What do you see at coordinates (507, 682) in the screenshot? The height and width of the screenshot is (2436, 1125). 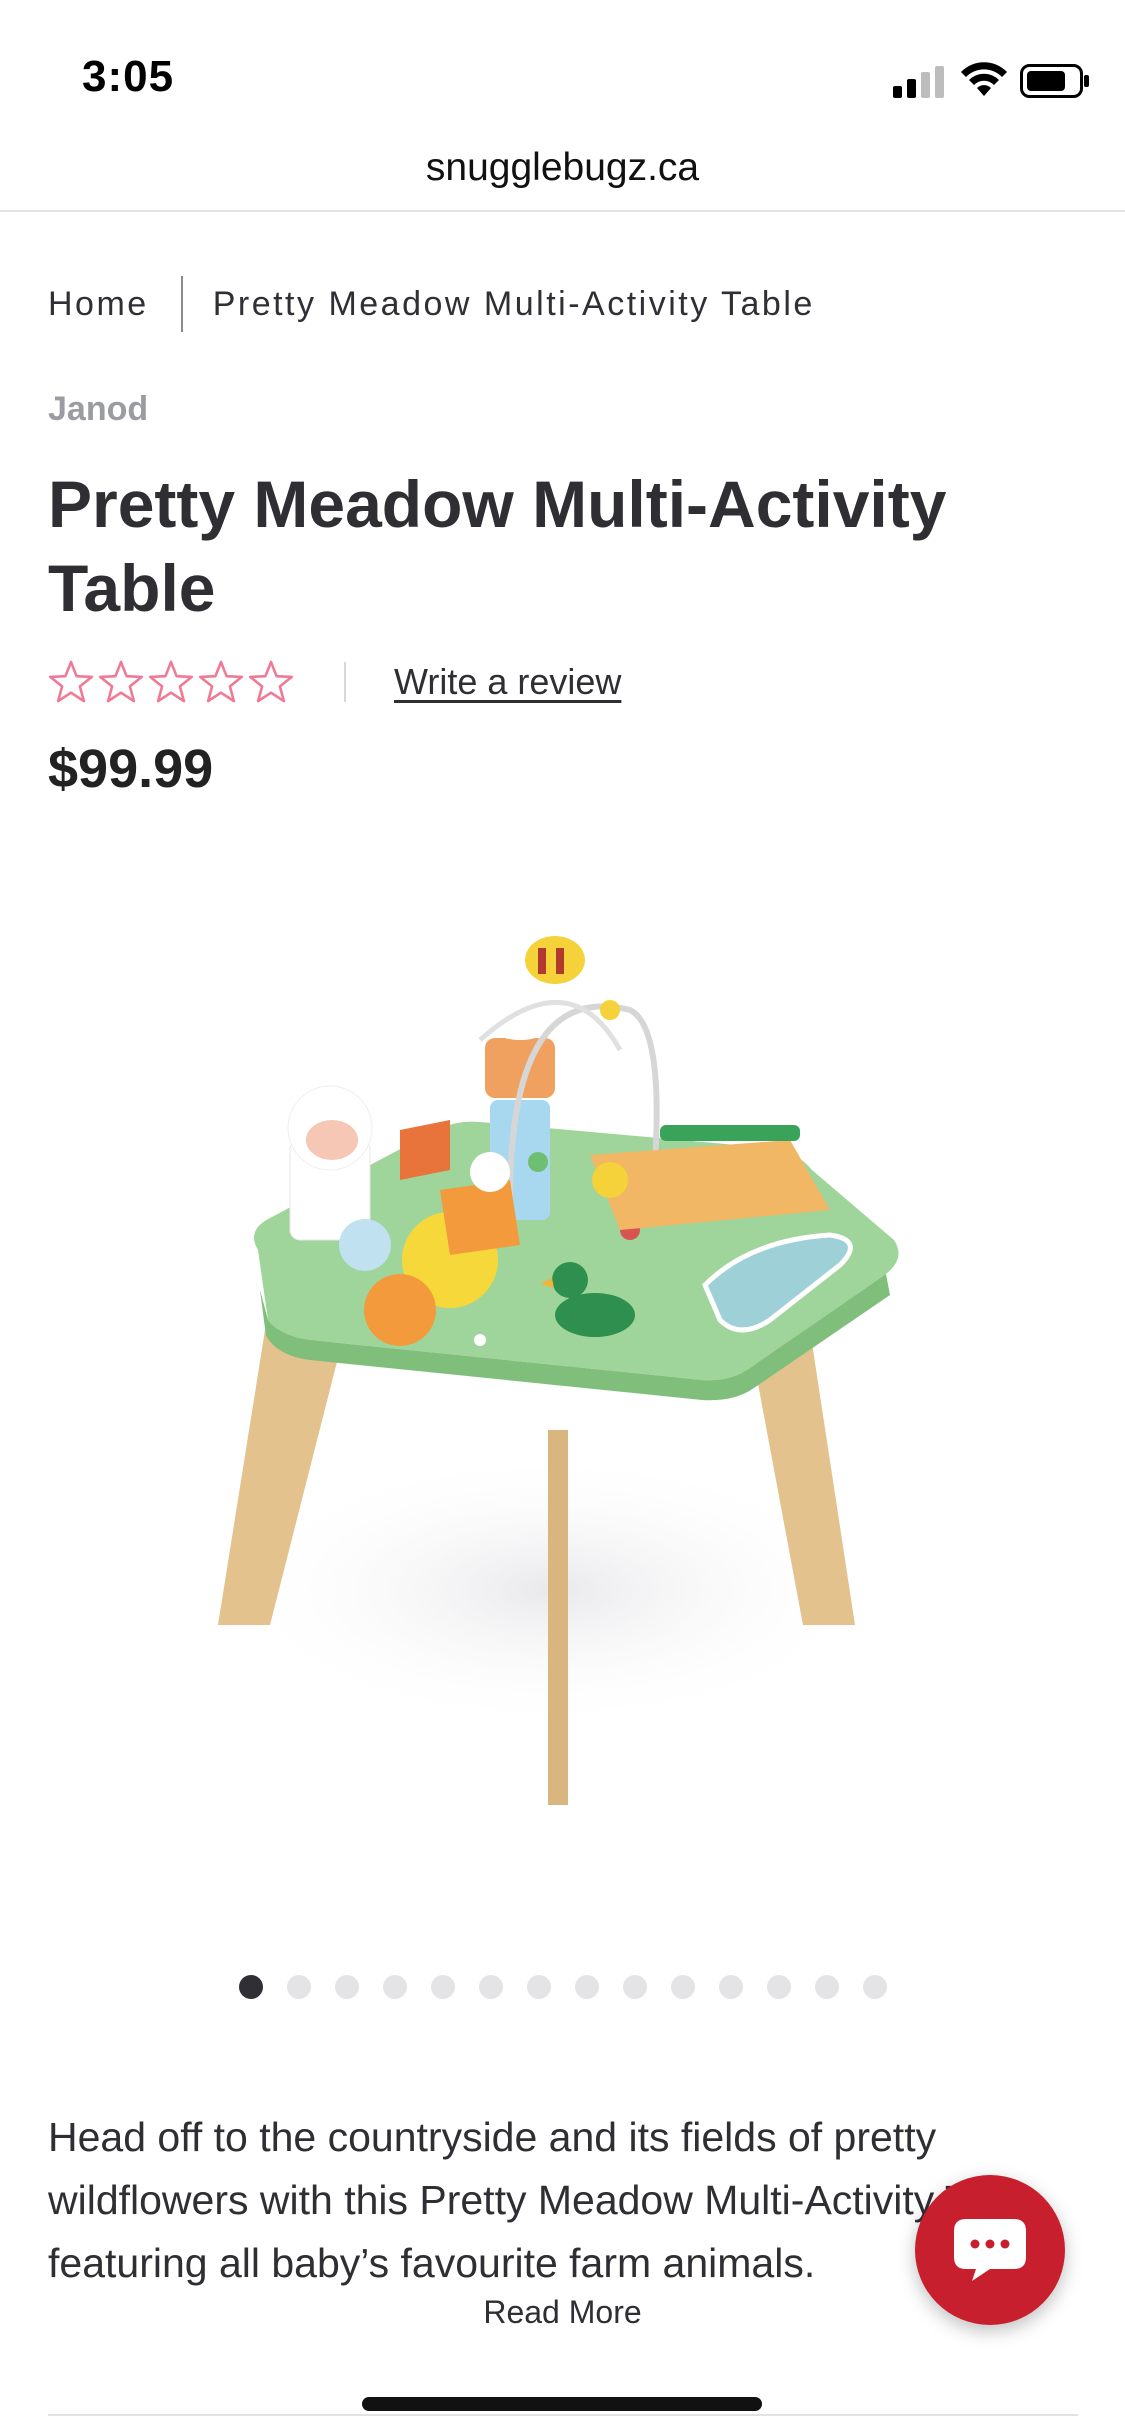 I see `write-review-link: Write a review` at bounding box center [507, 682].